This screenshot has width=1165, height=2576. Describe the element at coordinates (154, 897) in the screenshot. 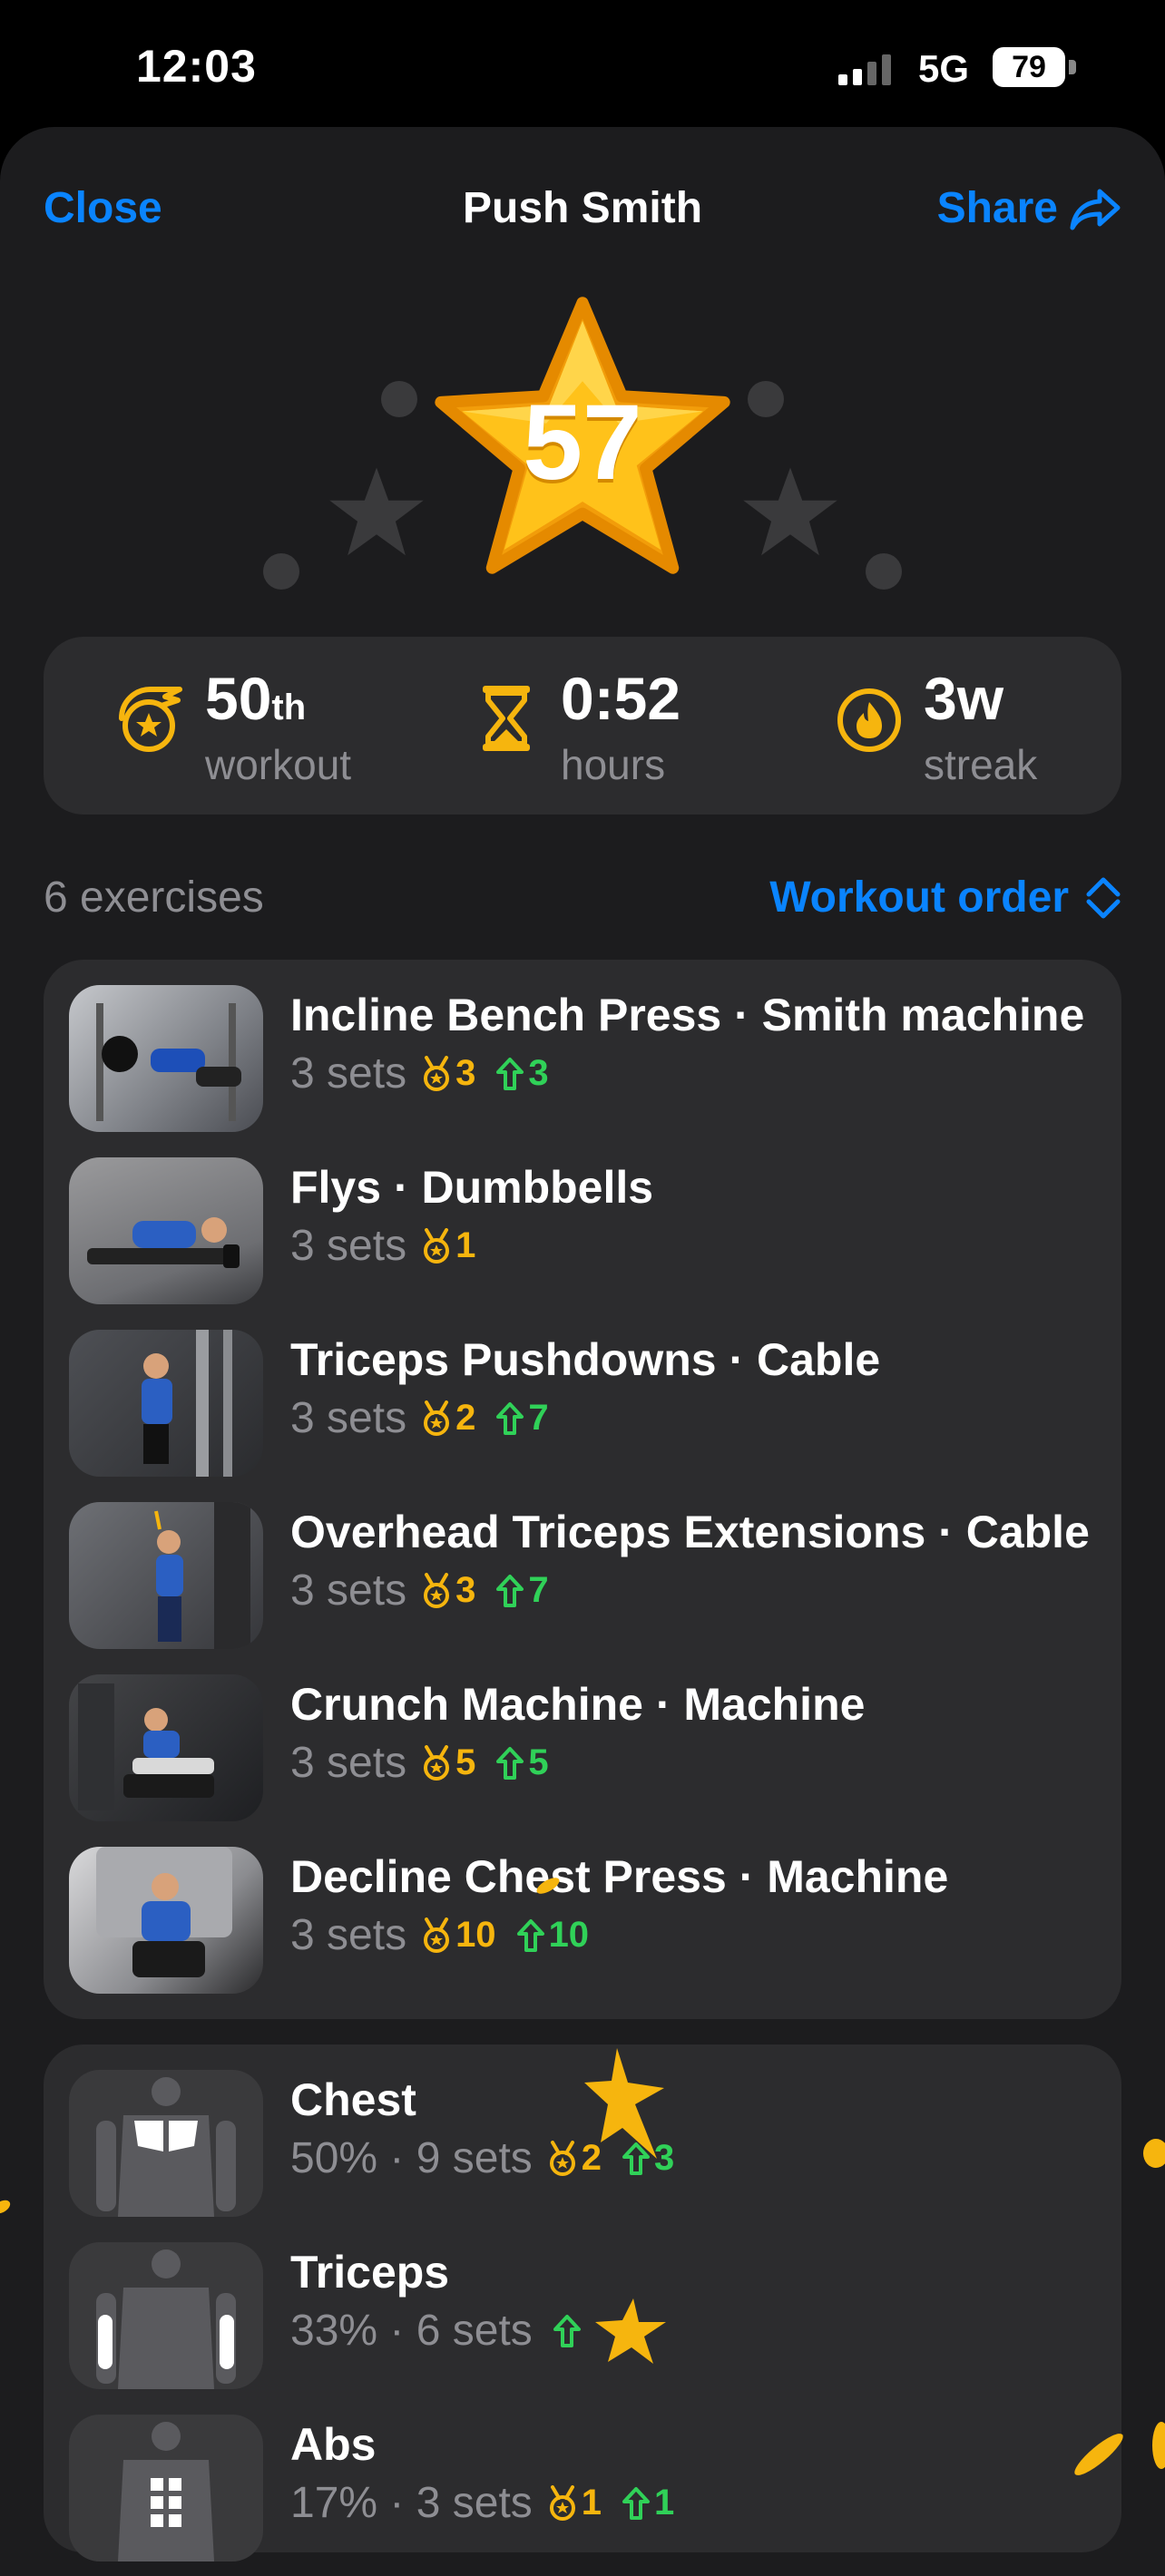

I see `exercise-count: 6 exercises` at that location.